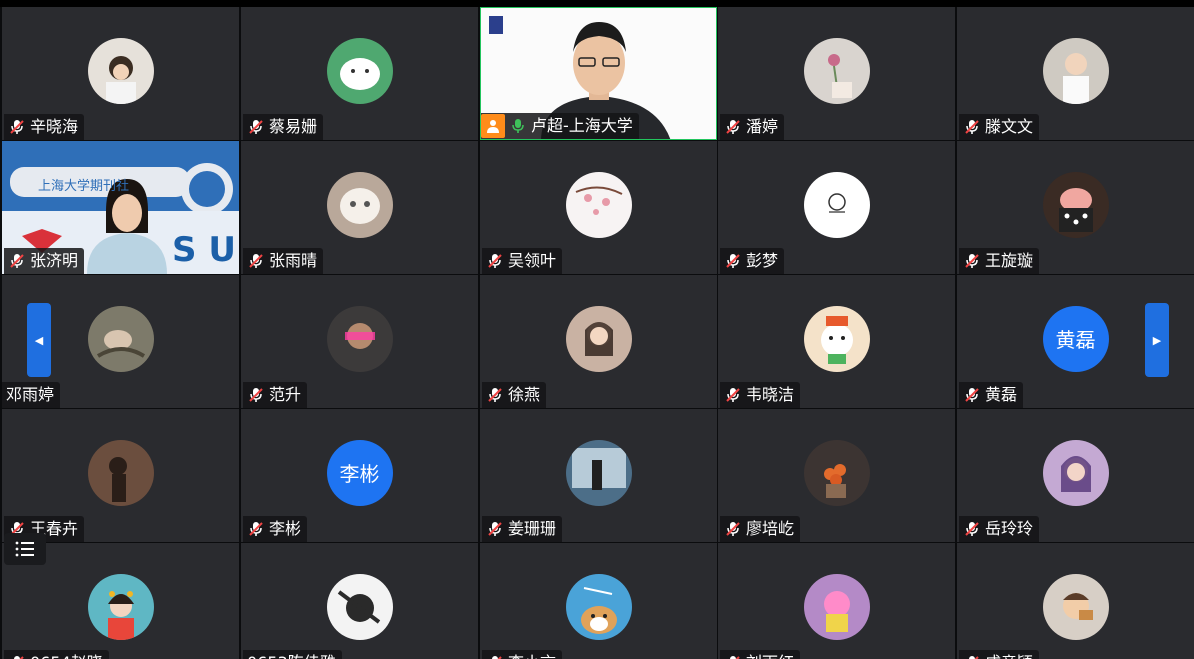  Describe the element at coordinates (532, 260) in the screenshot. I see `participant-name: 吴领叶` at that location.